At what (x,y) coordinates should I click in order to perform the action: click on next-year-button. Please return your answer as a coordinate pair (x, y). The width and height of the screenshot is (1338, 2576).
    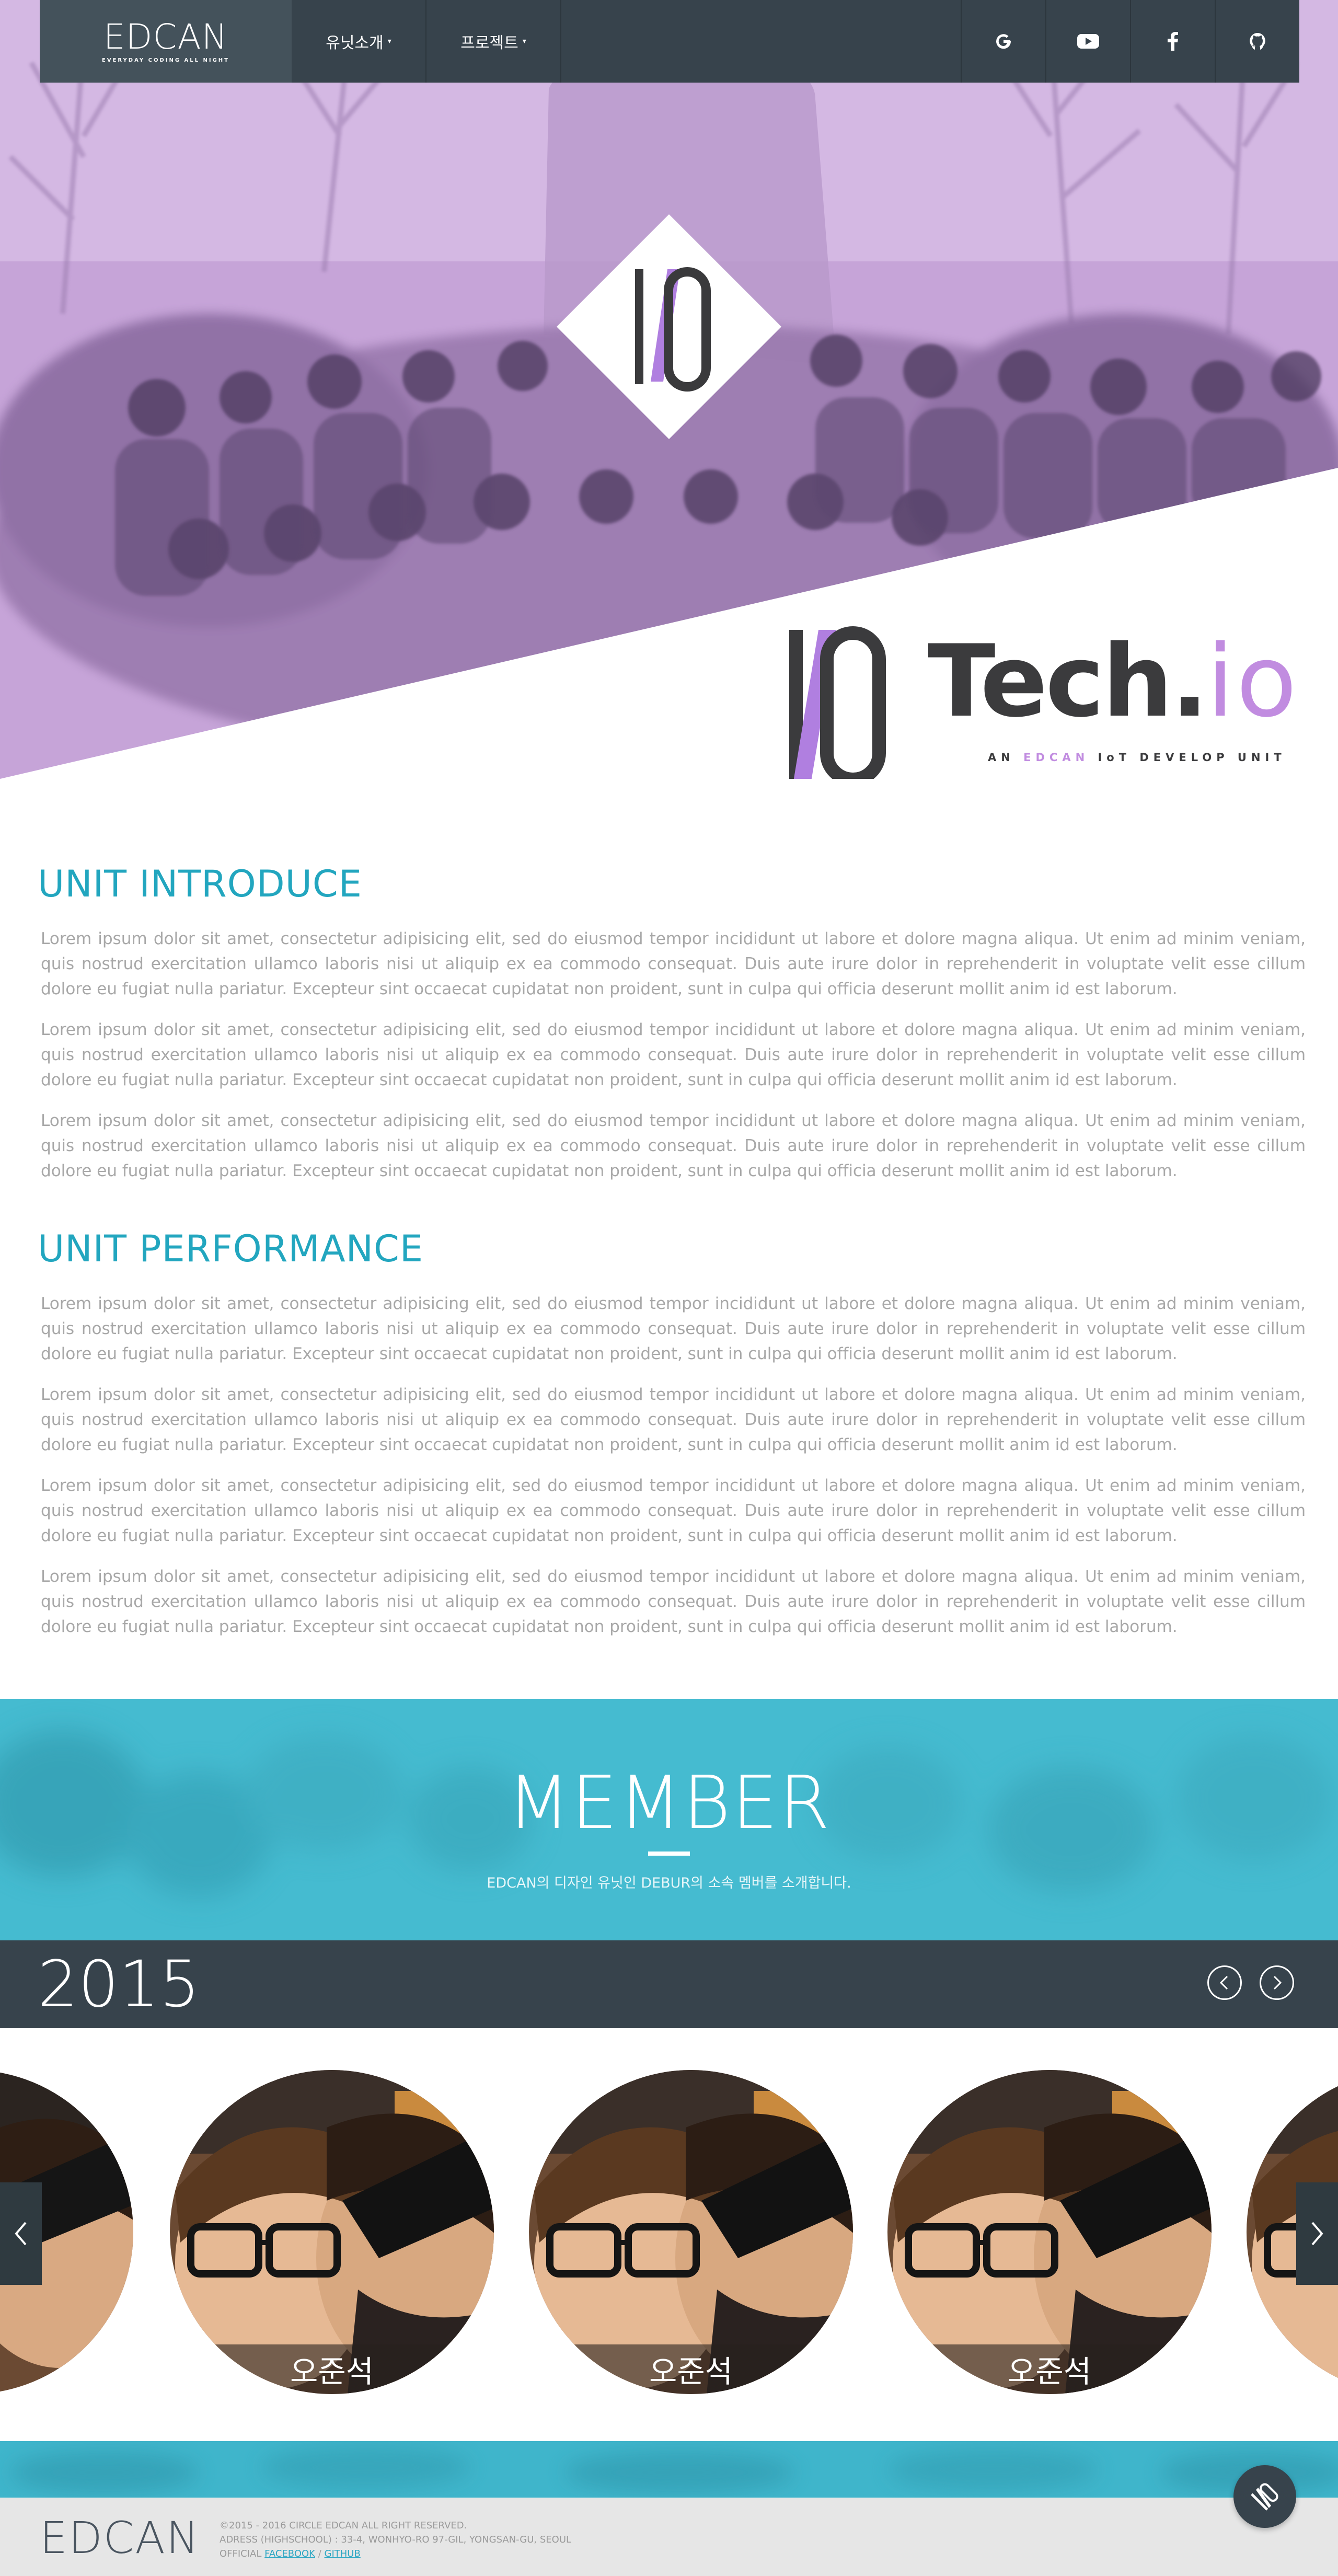
    Looking at the image, I should click on (1277, 1982).